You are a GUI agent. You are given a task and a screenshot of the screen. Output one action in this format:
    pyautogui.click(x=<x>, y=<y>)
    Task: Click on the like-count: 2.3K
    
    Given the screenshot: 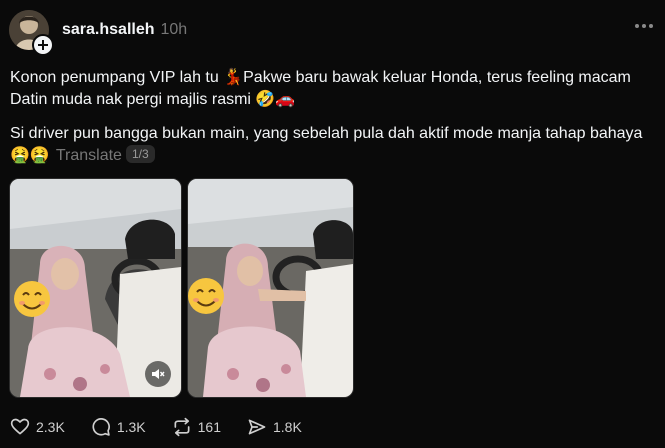 What is the action you would take?
    pyautogui.click(x=50, y=427)
    